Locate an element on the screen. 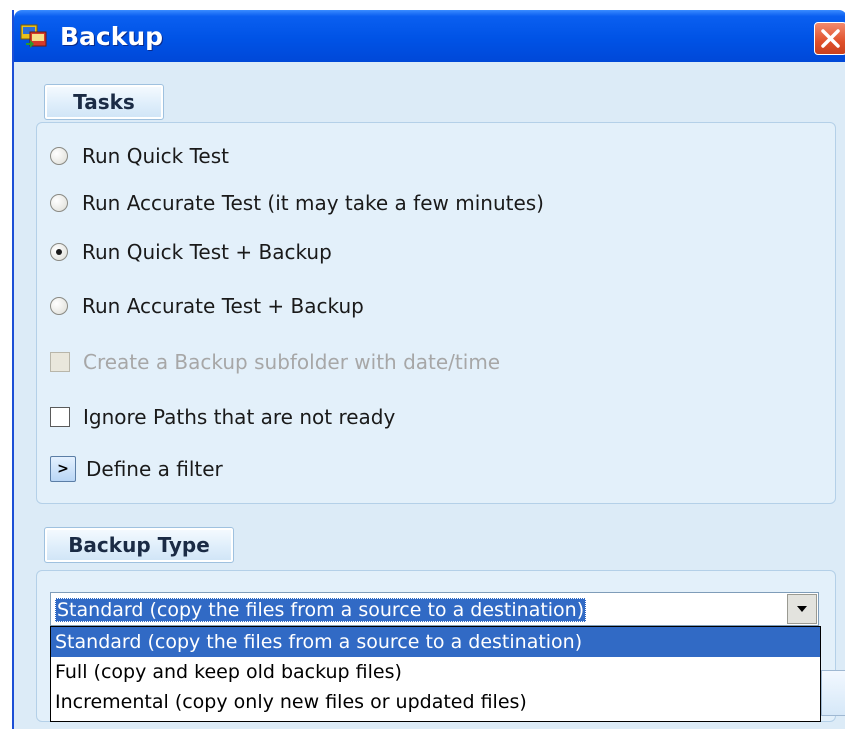 This screenshot has height=729, width=845. option-run-quick-test: Run Quick Test is located at coordinates (139, 156).